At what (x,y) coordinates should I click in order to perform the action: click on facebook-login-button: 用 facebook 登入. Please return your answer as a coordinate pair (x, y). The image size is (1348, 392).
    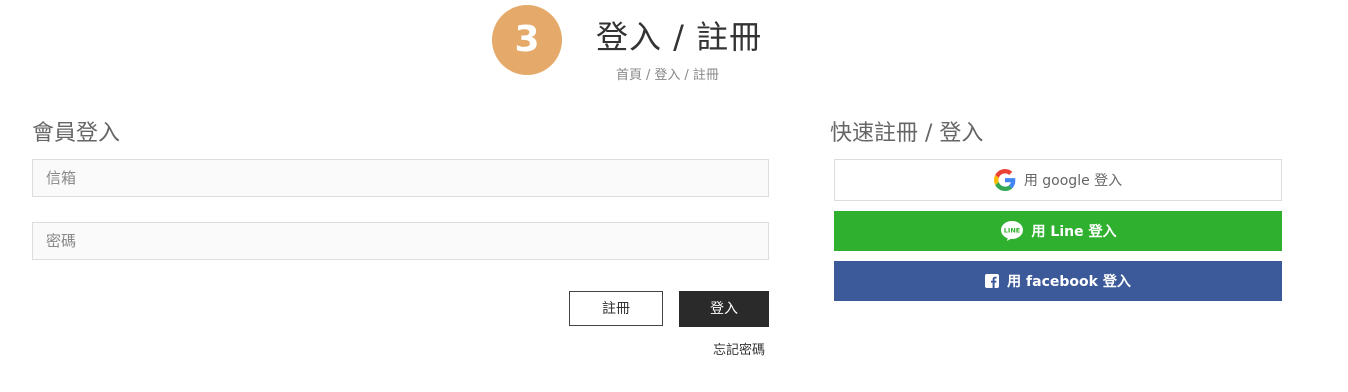
    Looking at the image, I should click on (1058, 281).